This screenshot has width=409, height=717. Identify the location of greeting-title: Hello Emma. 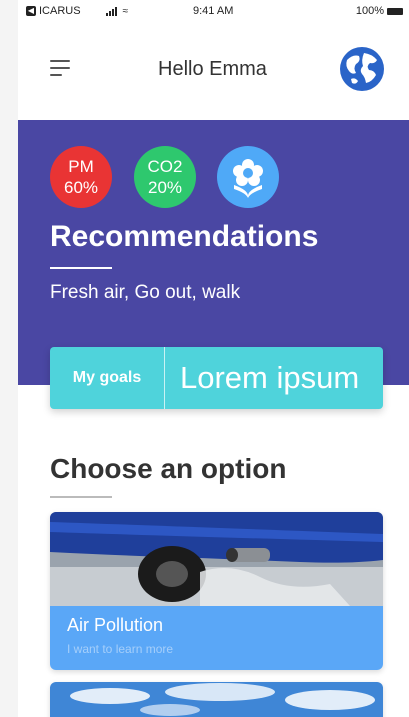
(212, 69).